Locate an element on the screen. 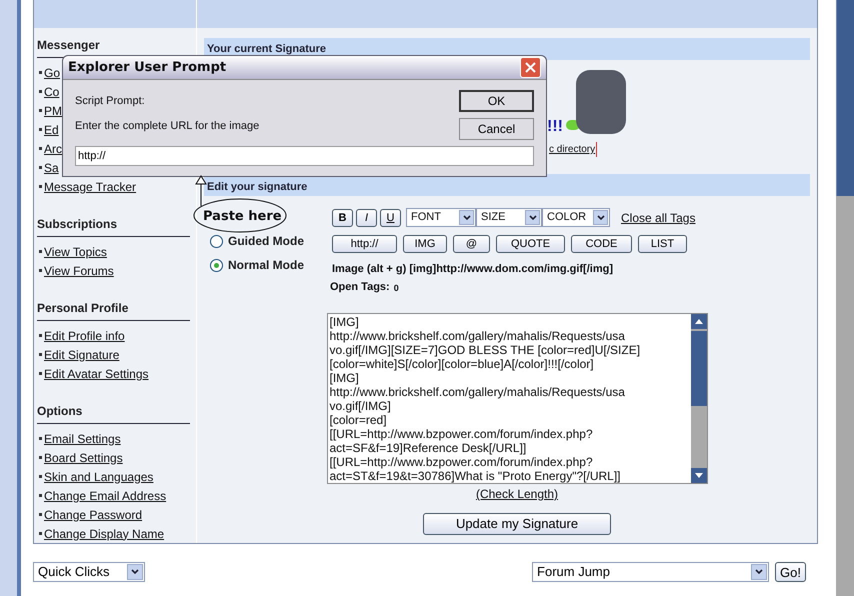  sidebar-link: Change Display Name is located at coordinates (104, 533).